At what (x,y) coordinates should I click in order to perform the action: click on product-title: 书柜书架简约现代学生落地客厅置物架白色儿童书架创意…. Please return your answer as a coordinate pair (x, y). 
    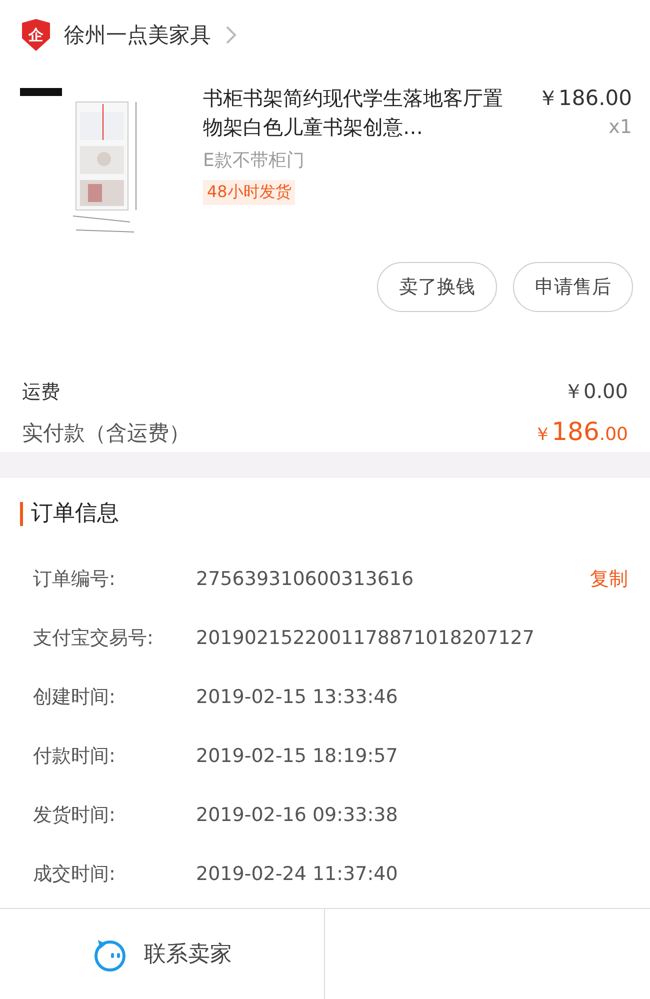
    Looking at the image, I should click on (353, 113).